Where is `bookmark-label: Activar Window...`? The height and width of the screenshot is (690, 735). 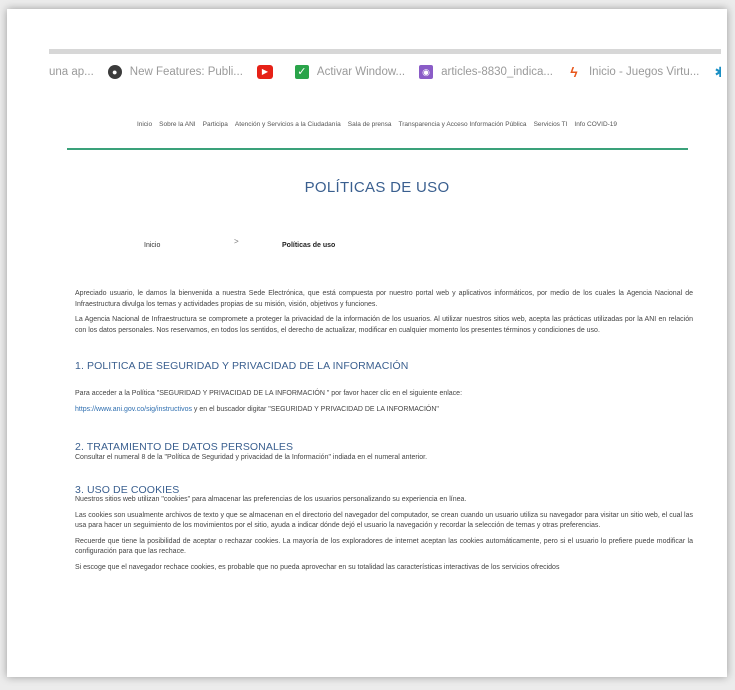 bookmark-label: Activar Window... is located at coordinates (361, 72).